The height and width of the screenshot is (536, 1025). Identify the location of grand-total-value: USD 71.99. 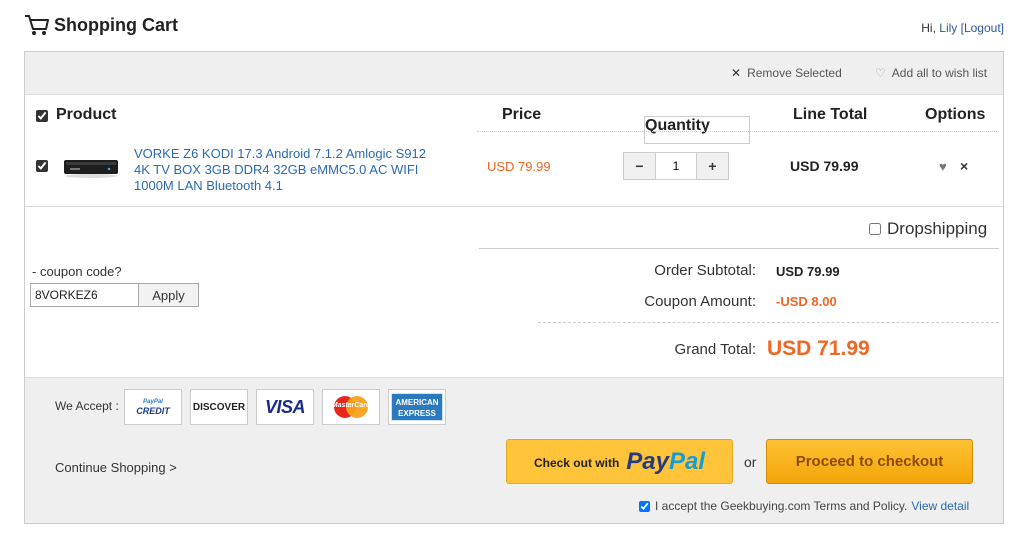
(818, 348).